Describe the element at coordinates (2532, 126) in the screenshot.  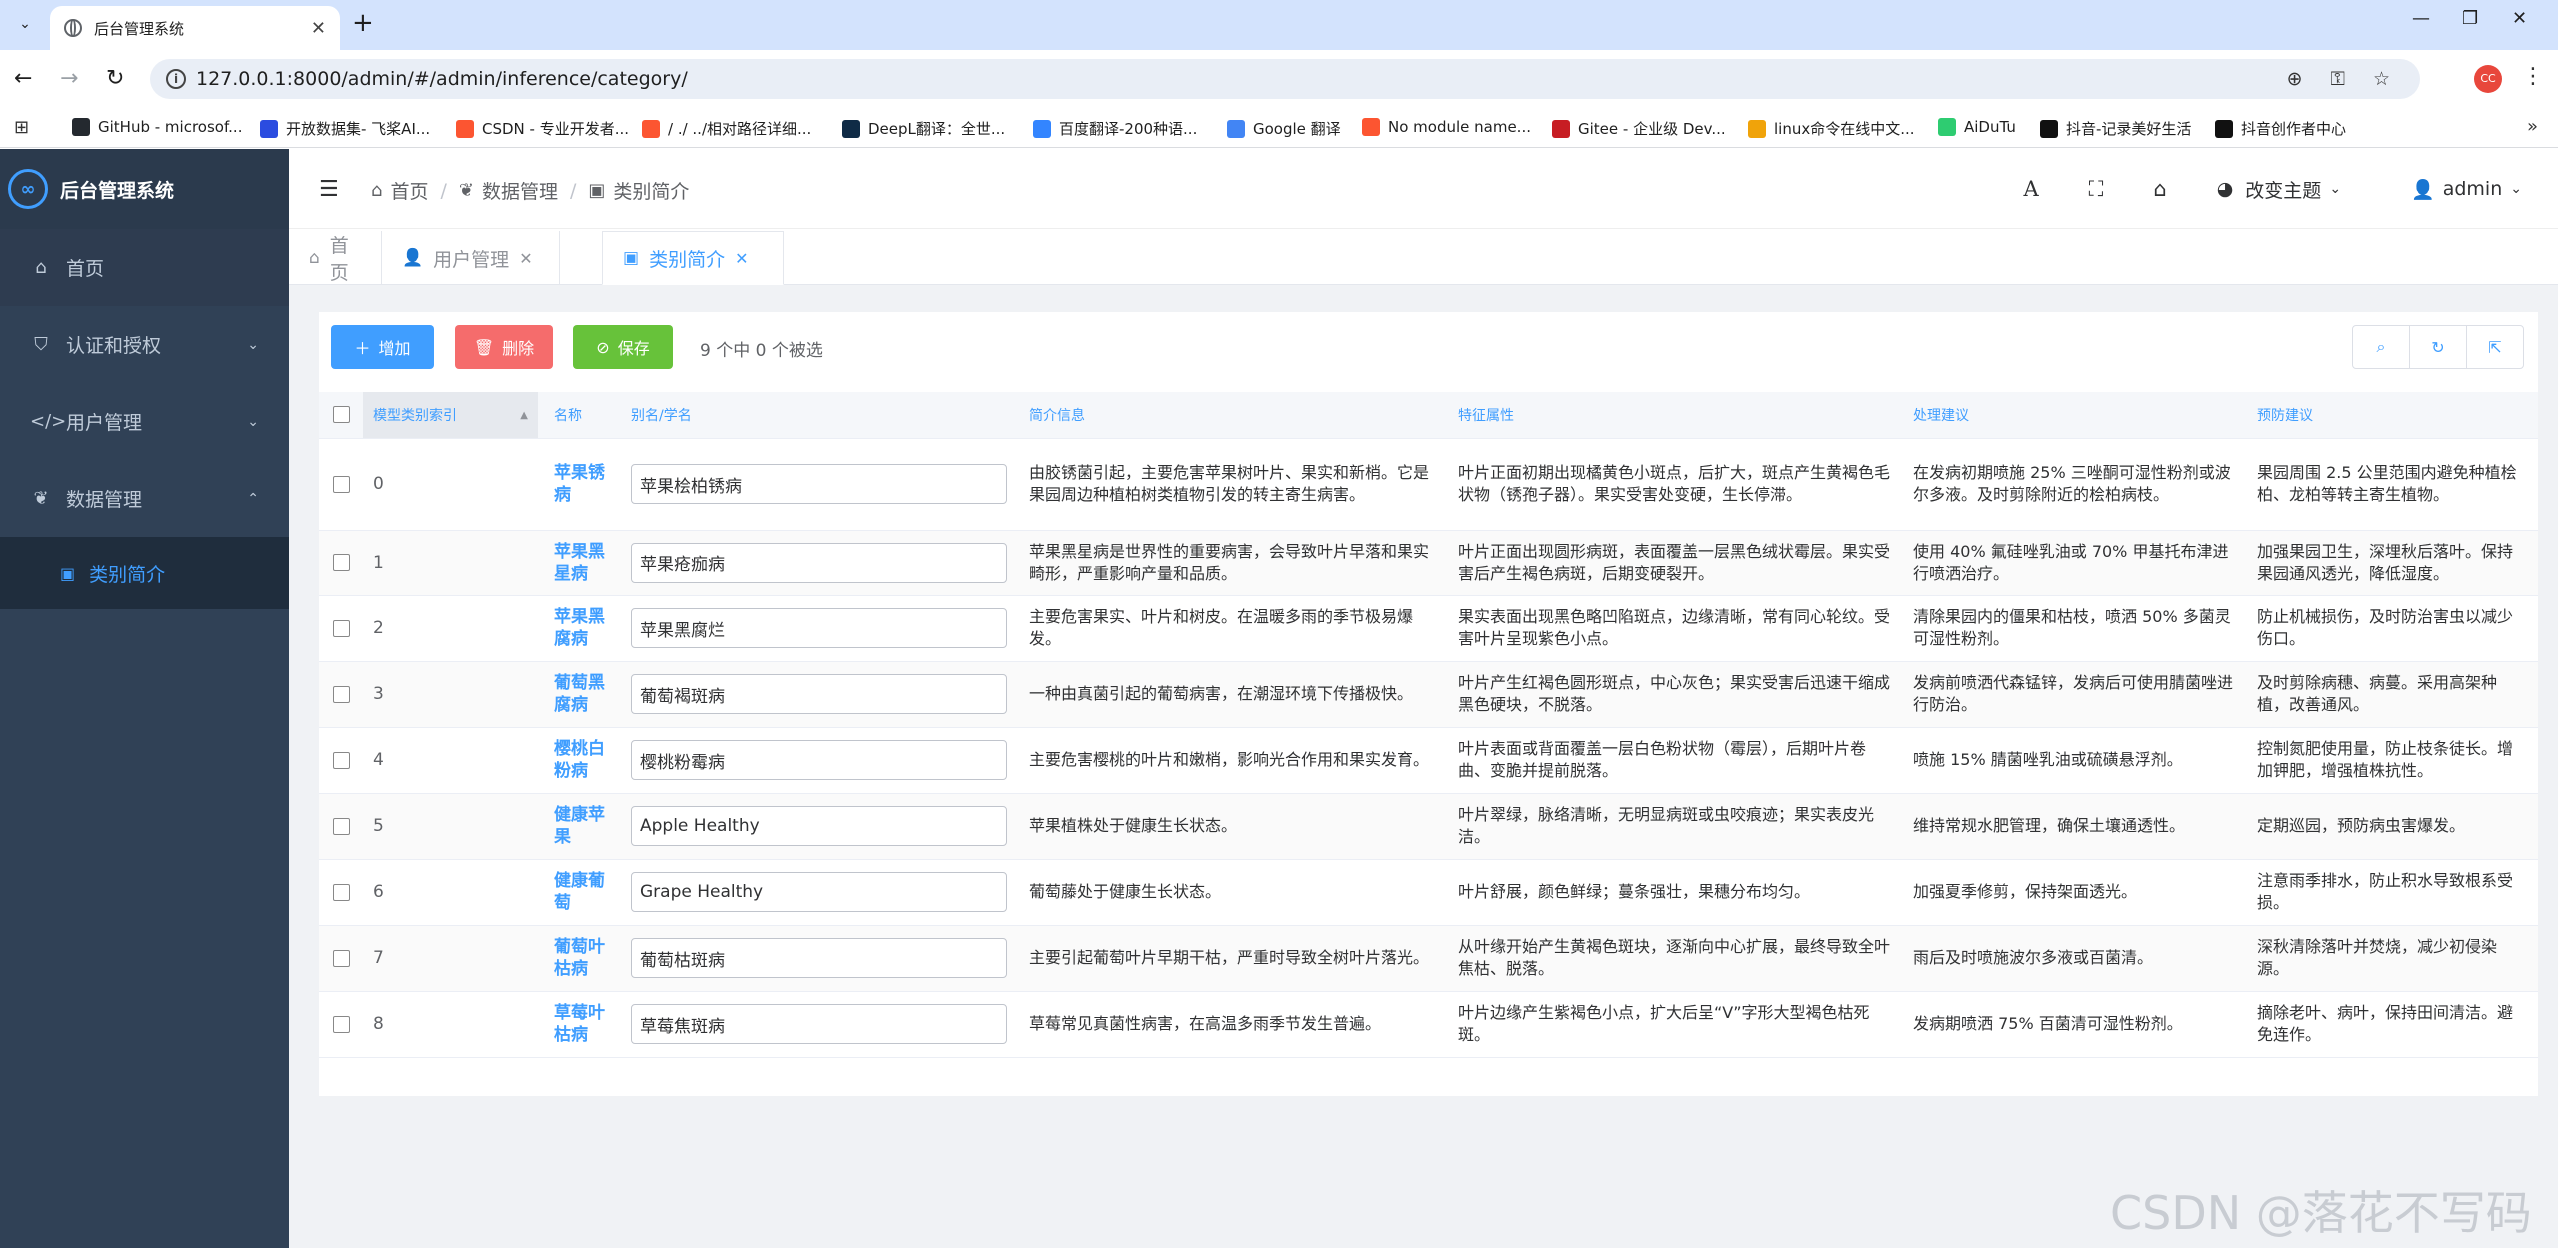
I see `bookmarks-more-icon: »` at that location.